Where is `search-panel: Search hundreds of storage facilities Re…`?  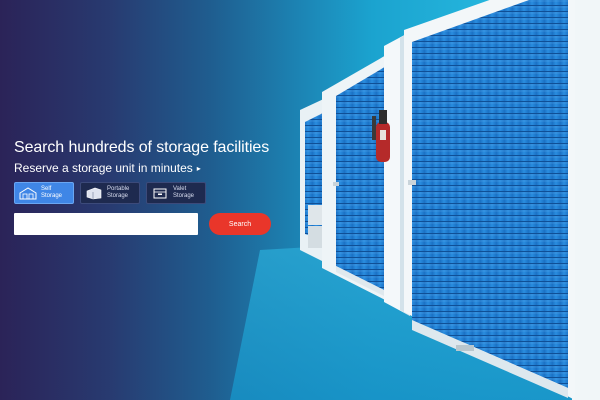
search-panel: Search hundreds of storage facilities Re… is located at coordinates (164, 186).